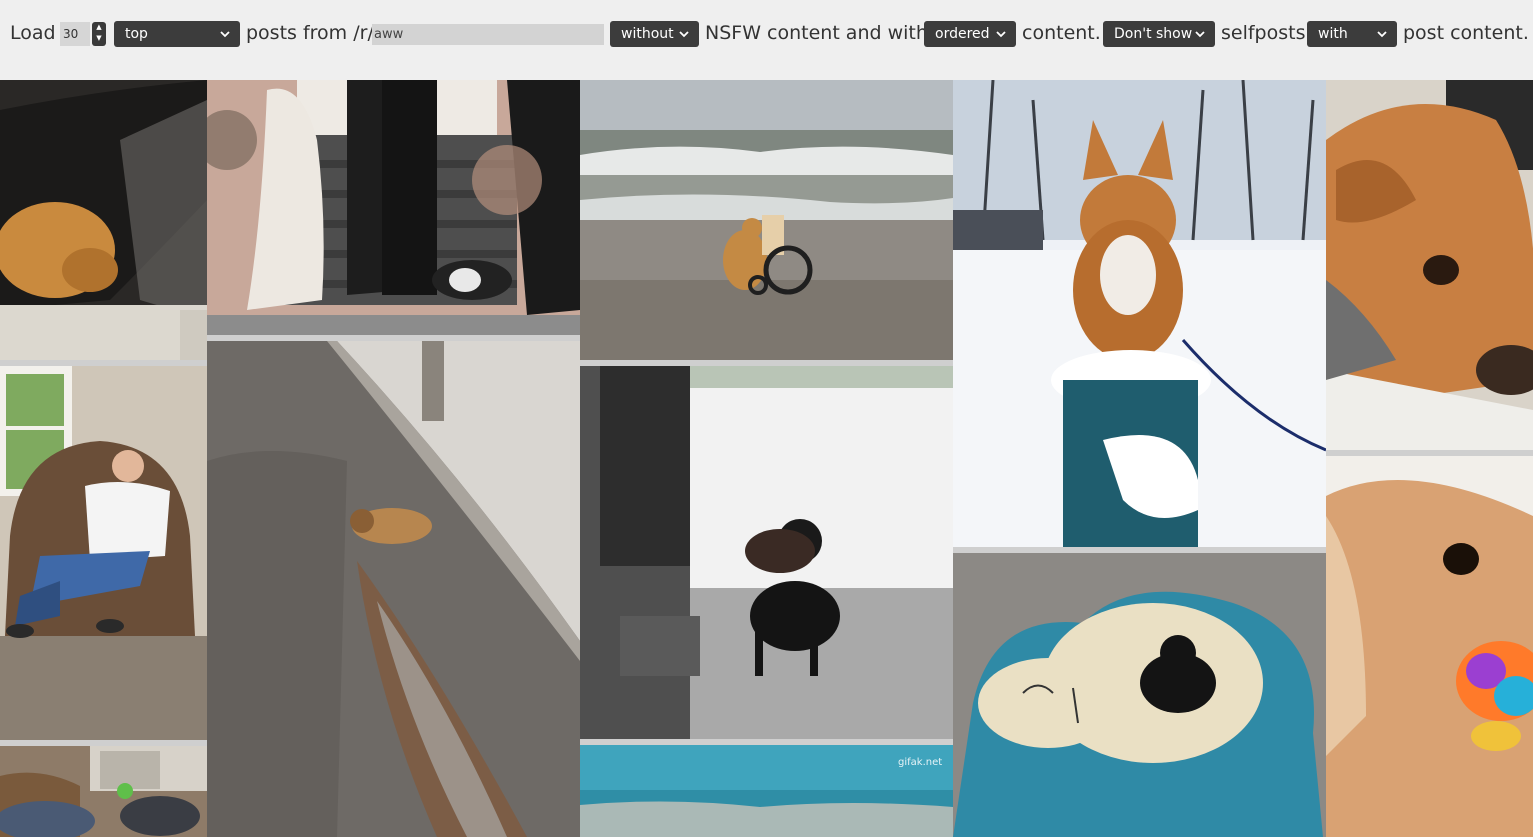  I want to click on post-image-golden-puppy, so click(1429, 646).